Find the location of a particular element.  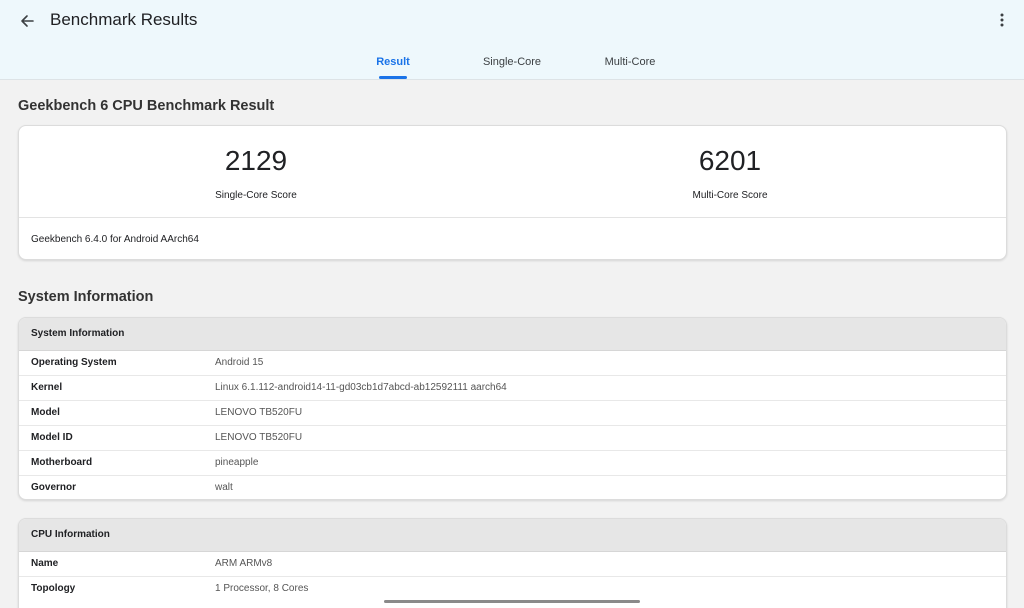

more-vert-icon is located at coordinates (1002, 20).